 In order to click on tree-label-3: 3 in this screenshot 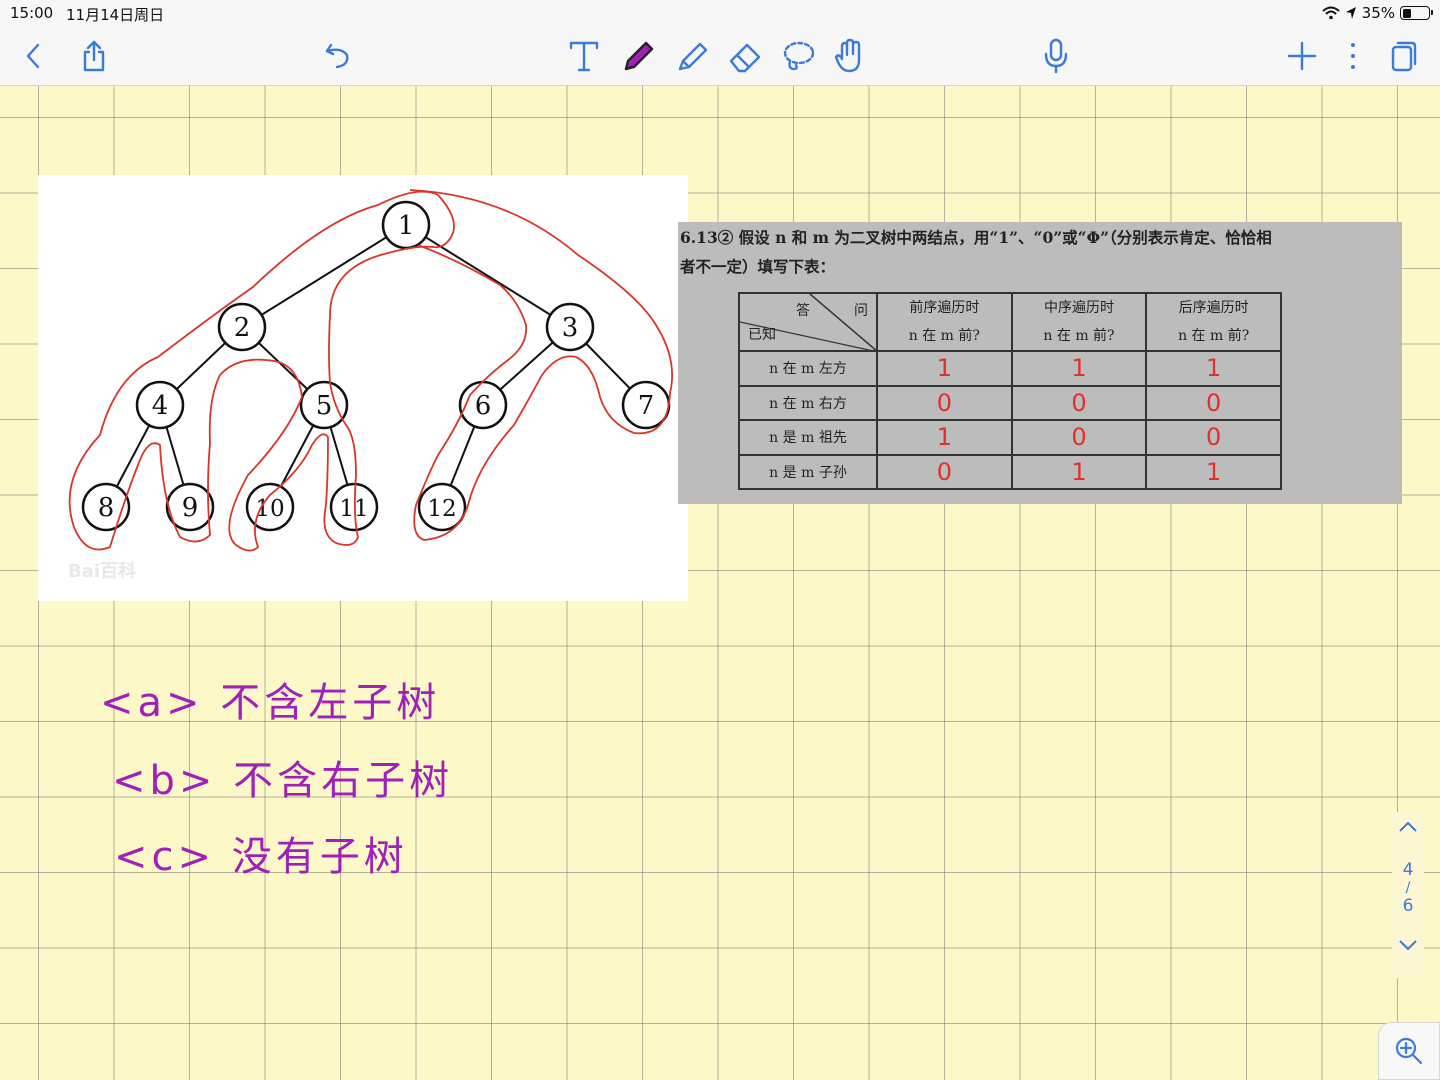, I will do `click(570, 328)`.